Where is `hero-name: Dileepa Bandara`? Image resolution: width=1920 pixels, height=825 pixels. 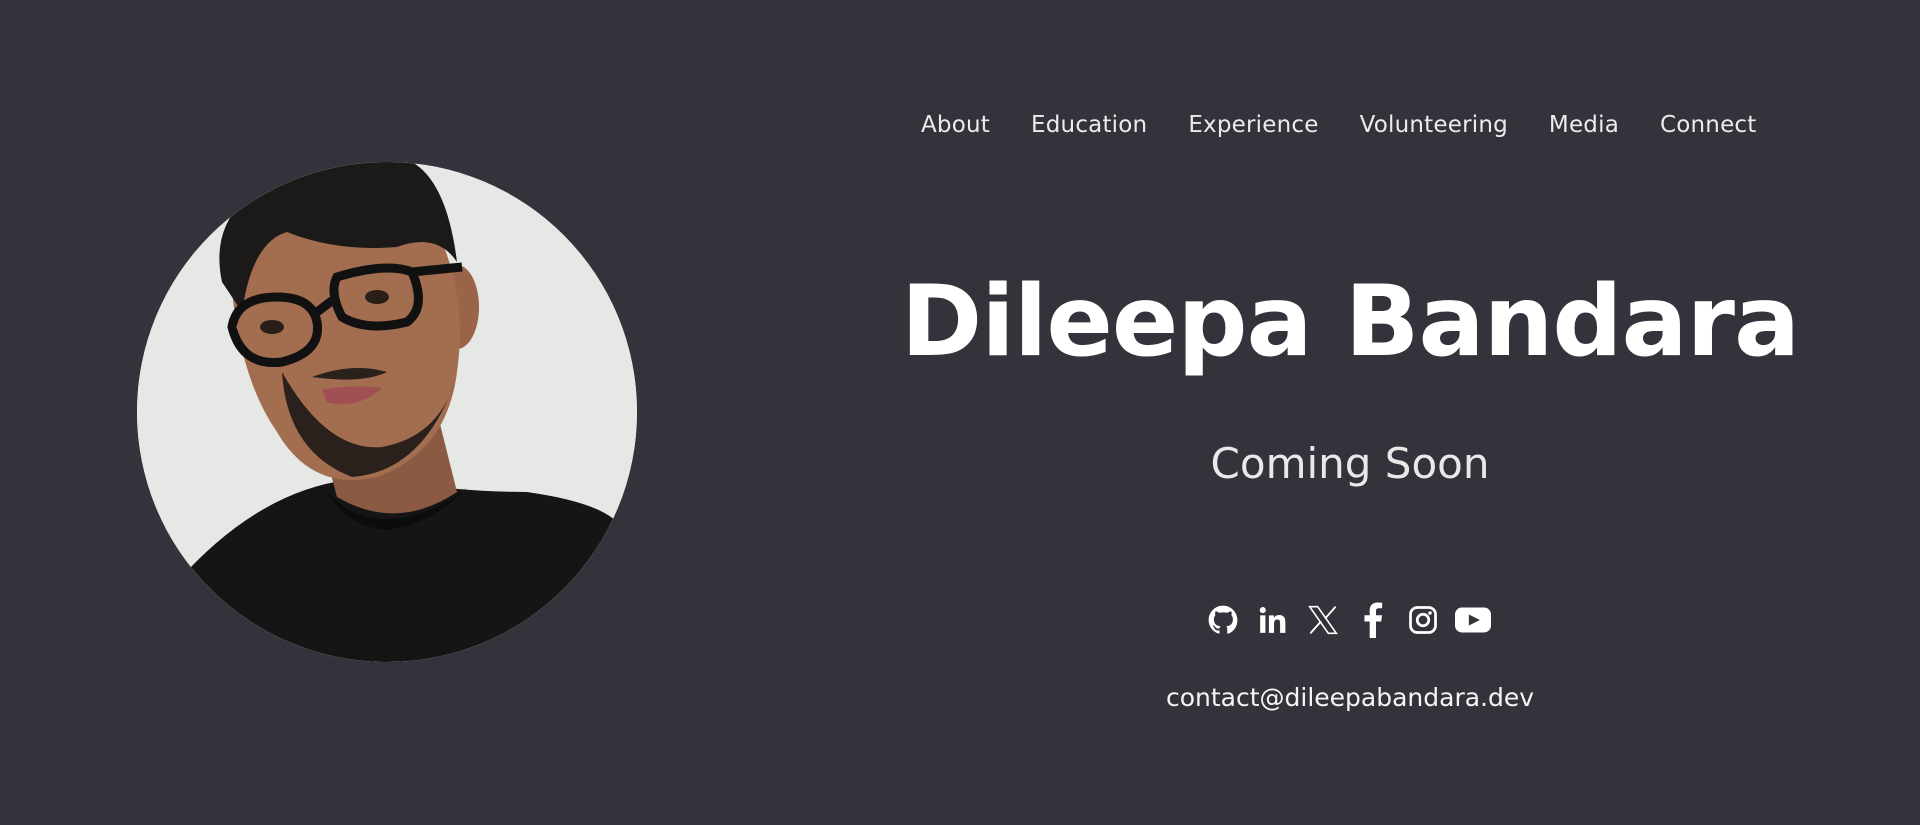
hero-name: Dileepa Bandara is located at coordinates (1350, 322).